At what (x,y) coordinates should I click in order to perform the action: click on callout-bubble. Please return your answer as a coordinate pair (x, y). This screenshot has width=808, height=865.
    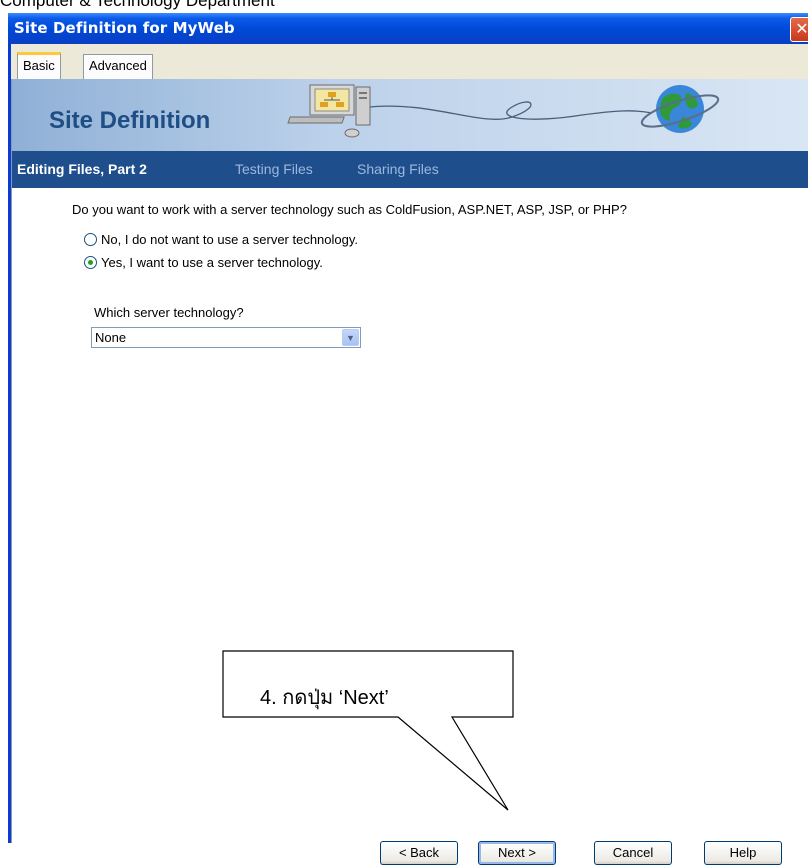
    Looking at the image, I should click on (368, 730).